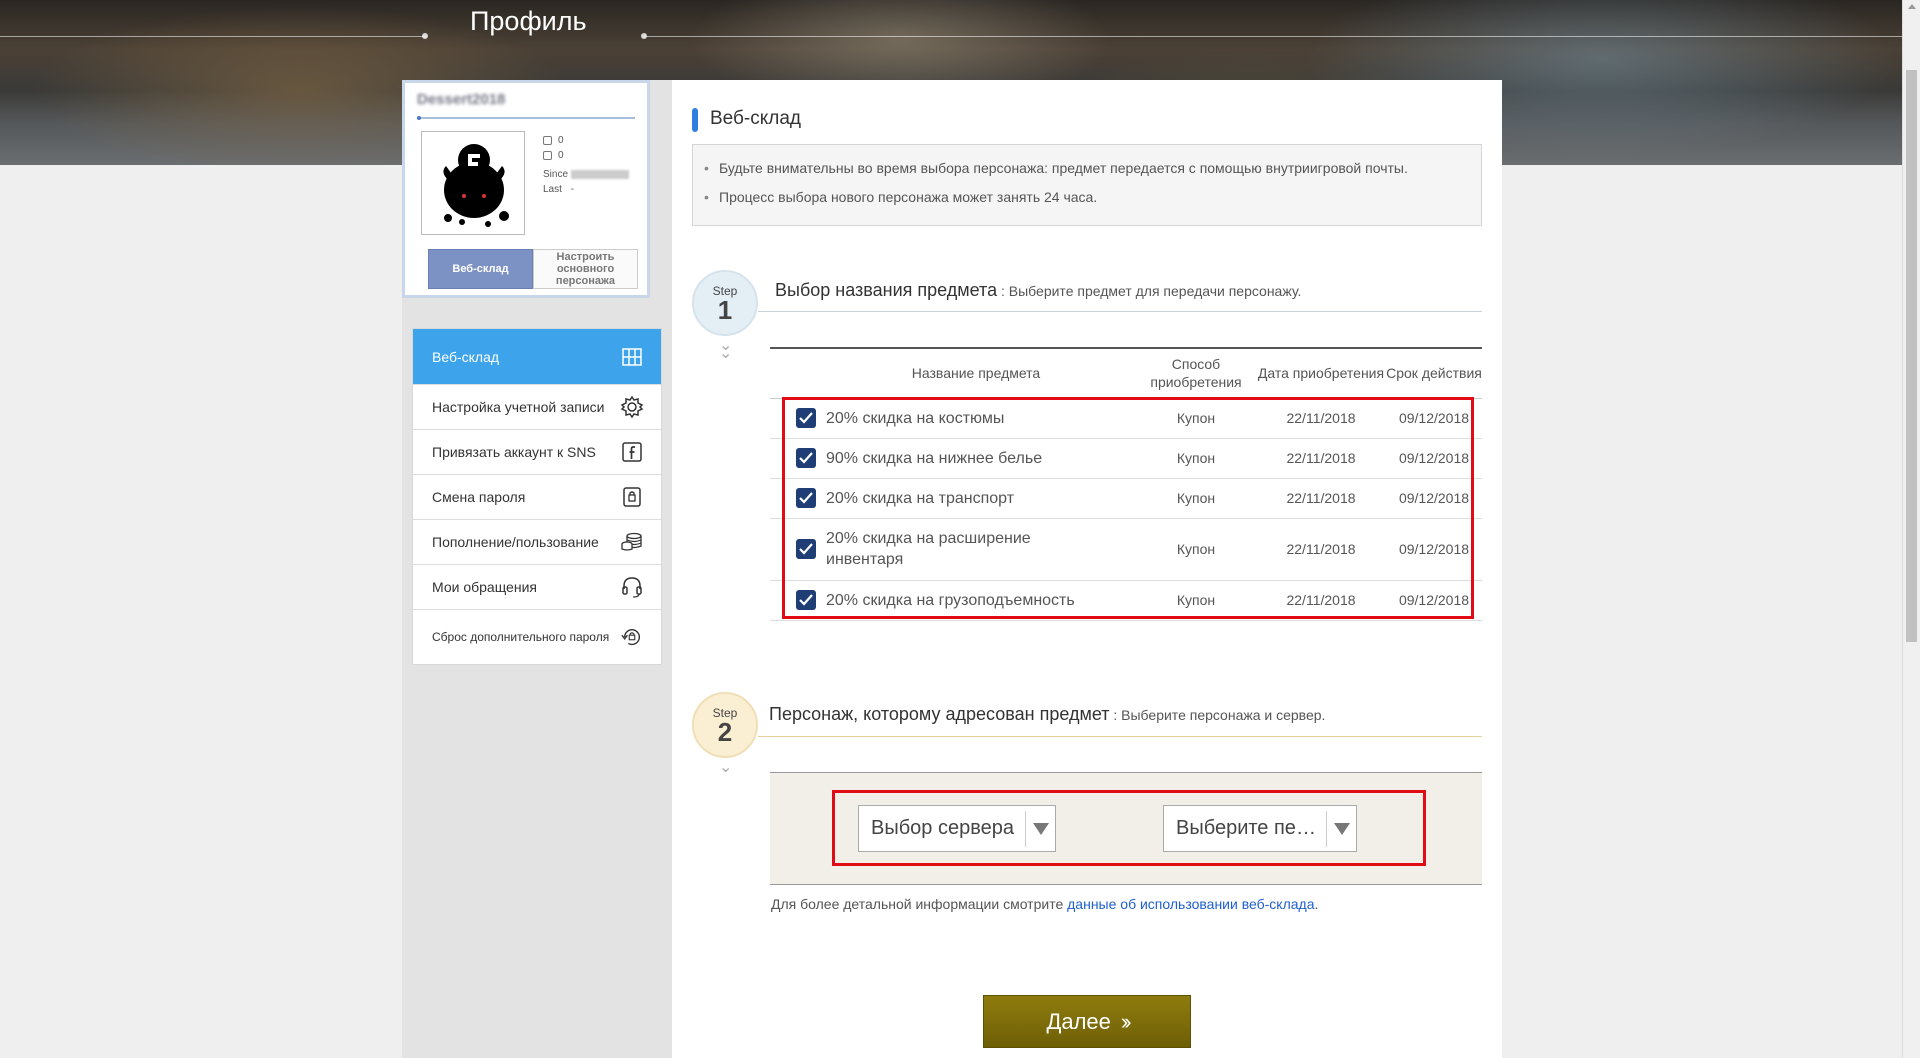 Image resolution: width=1920 pixels, height=1058 pixels. What do you see at coordinates (484, 587) in the screenshot?
I see `sidebar-item-label: Мои обращения` at bounding box center [484, 587].